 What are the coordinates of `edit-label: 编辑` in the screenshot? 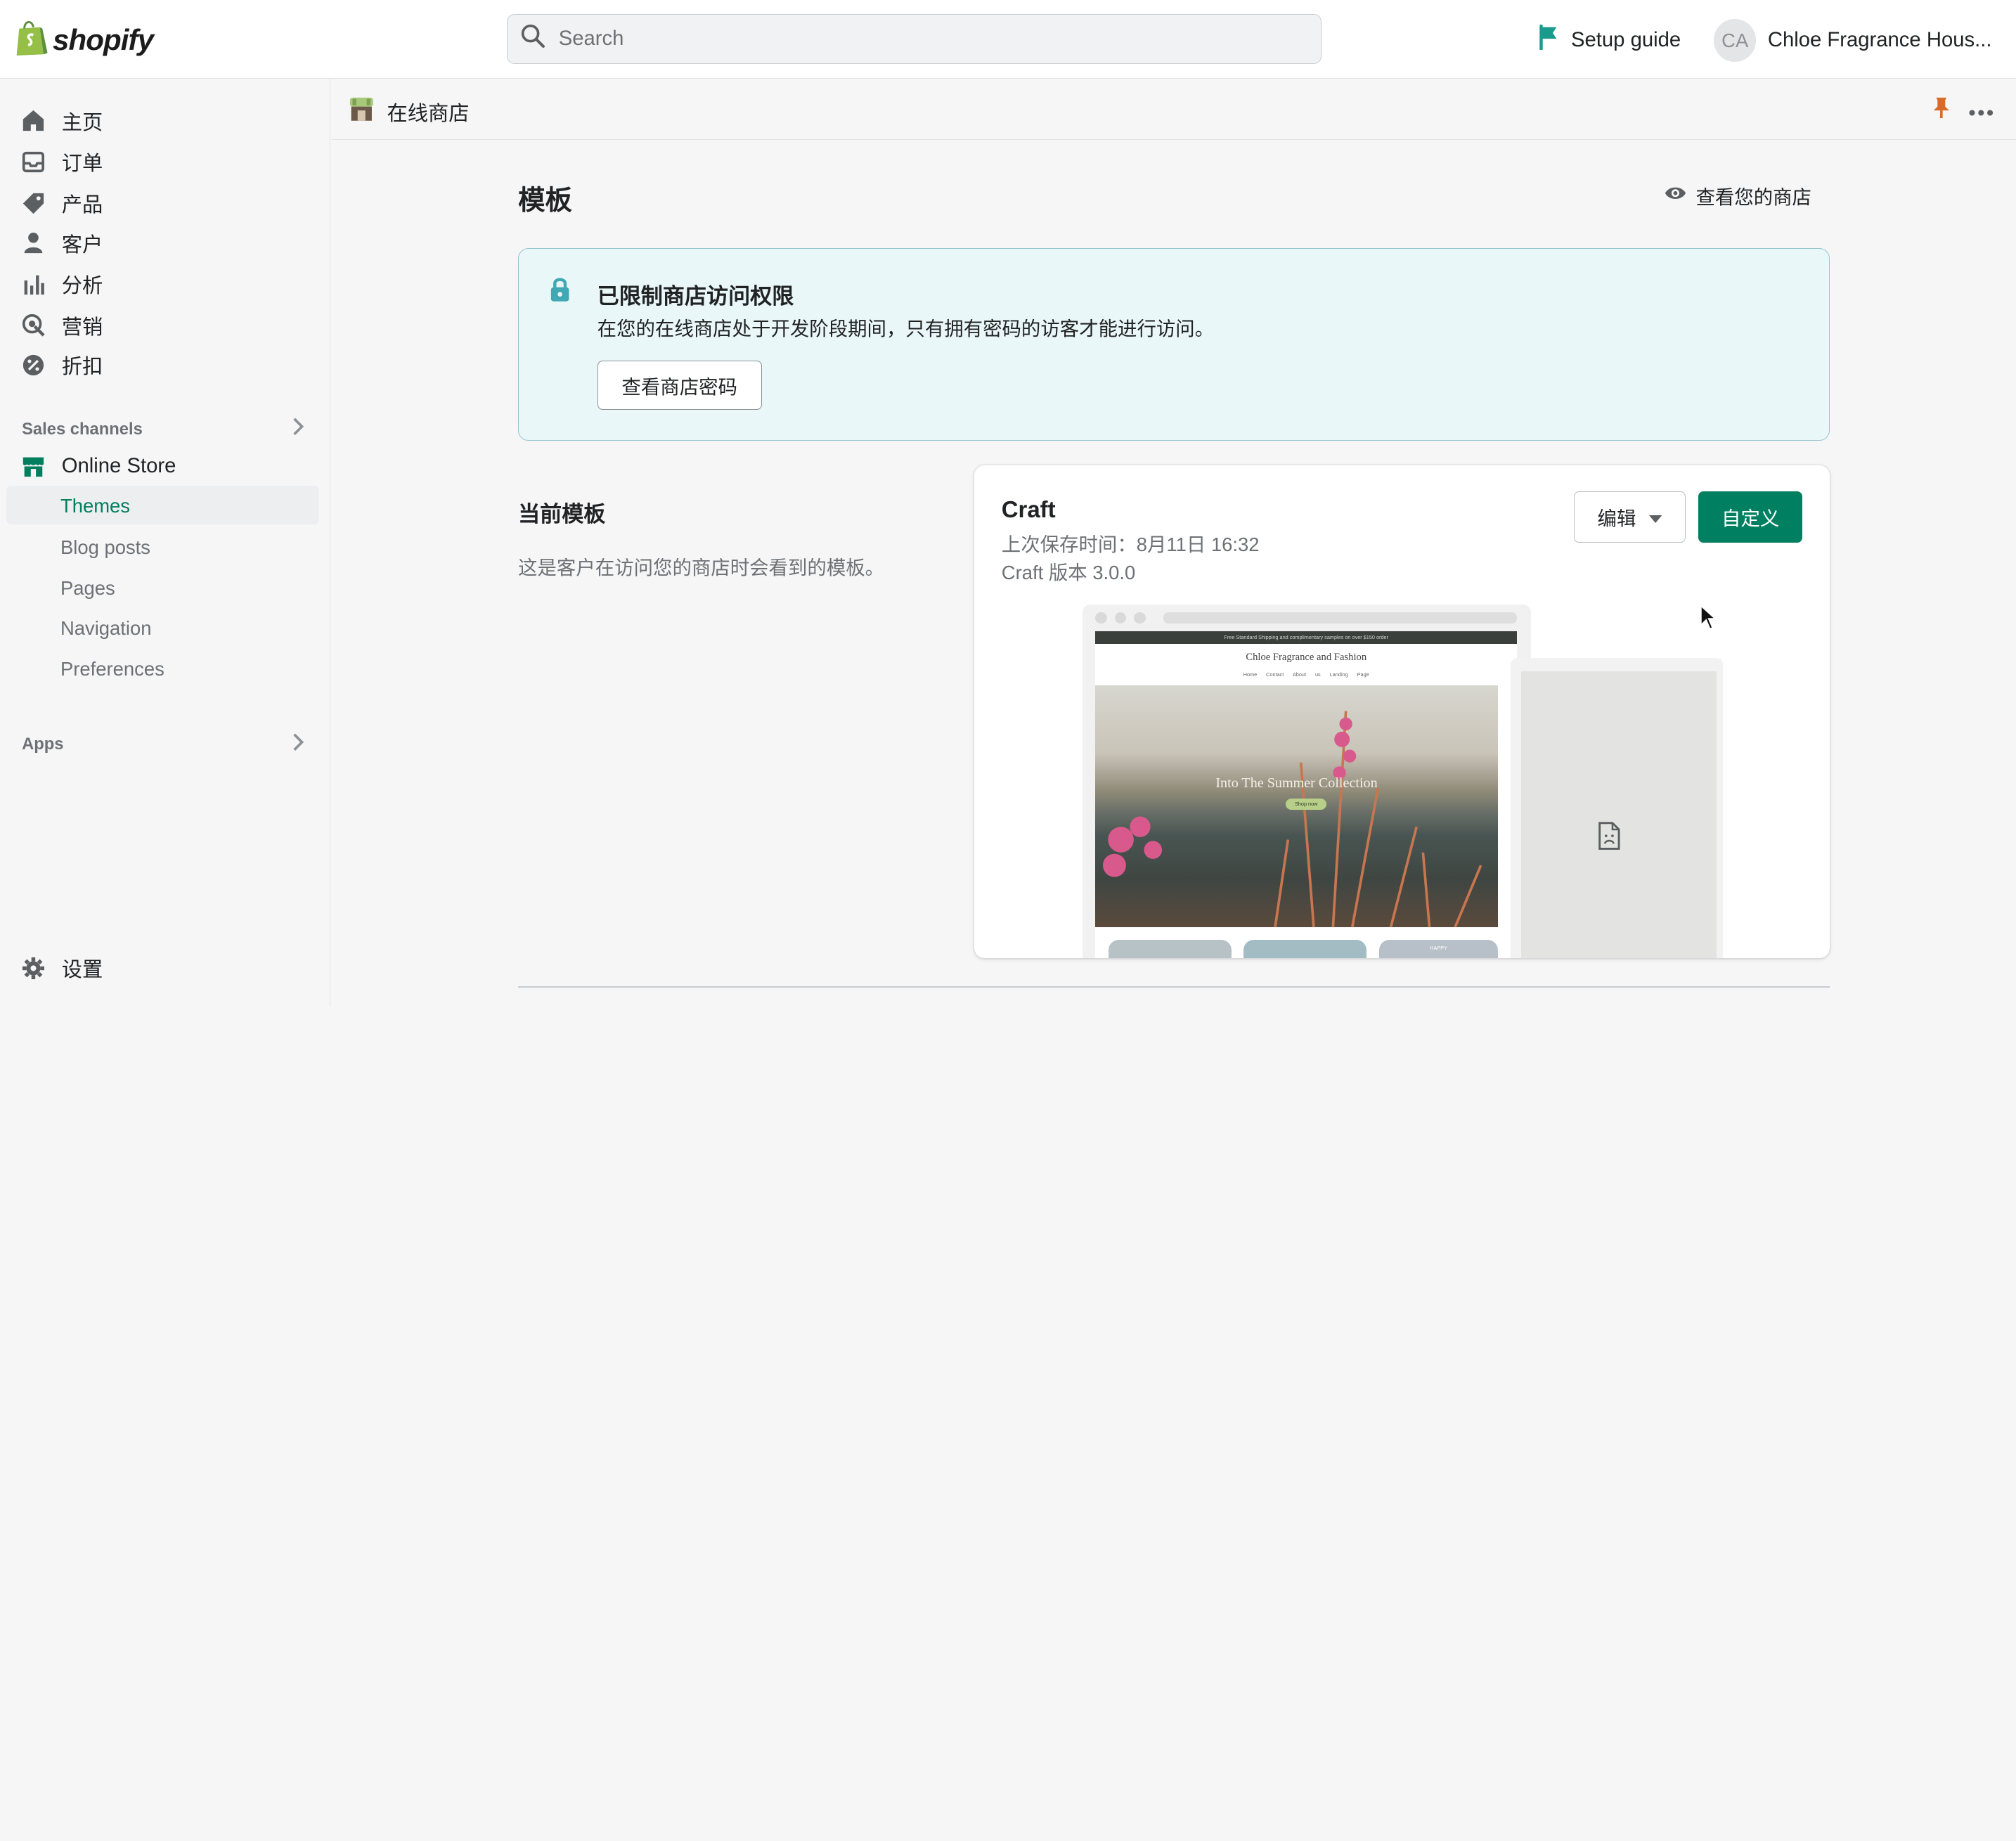 It's located at (1616, 519).